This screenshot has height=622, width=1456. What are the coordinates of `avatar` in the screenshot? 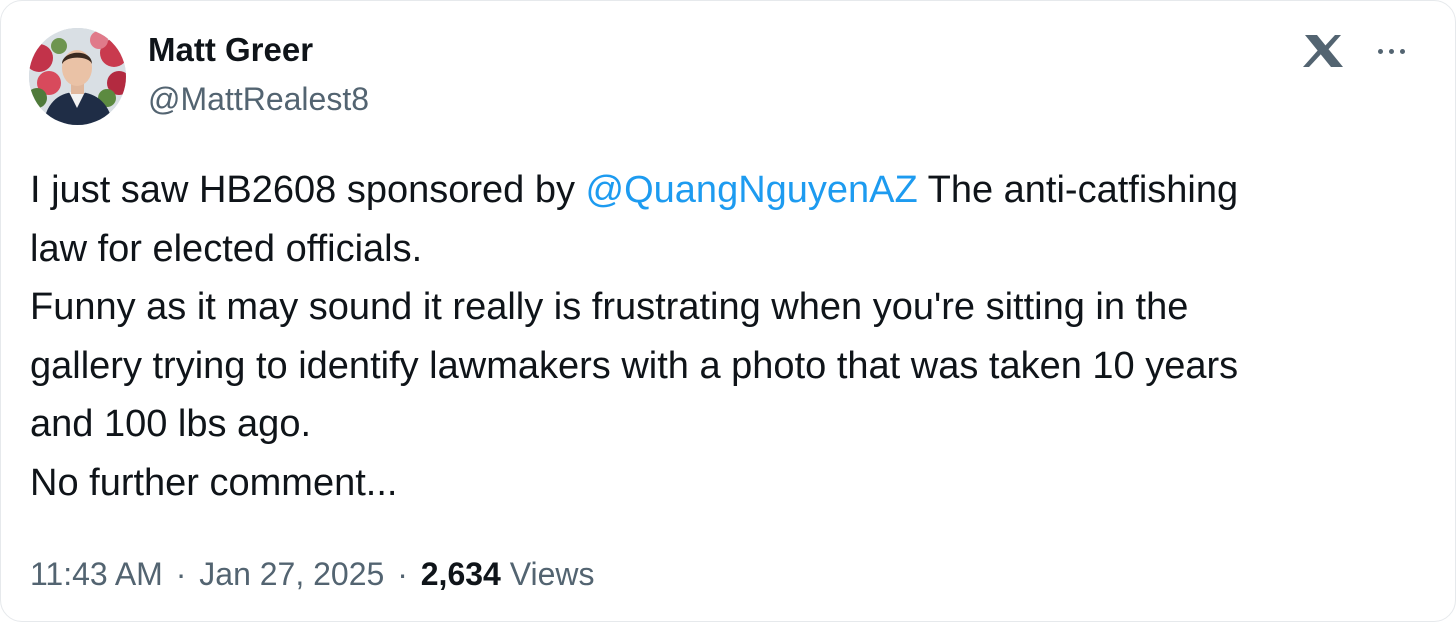 It's located at (77, 76).